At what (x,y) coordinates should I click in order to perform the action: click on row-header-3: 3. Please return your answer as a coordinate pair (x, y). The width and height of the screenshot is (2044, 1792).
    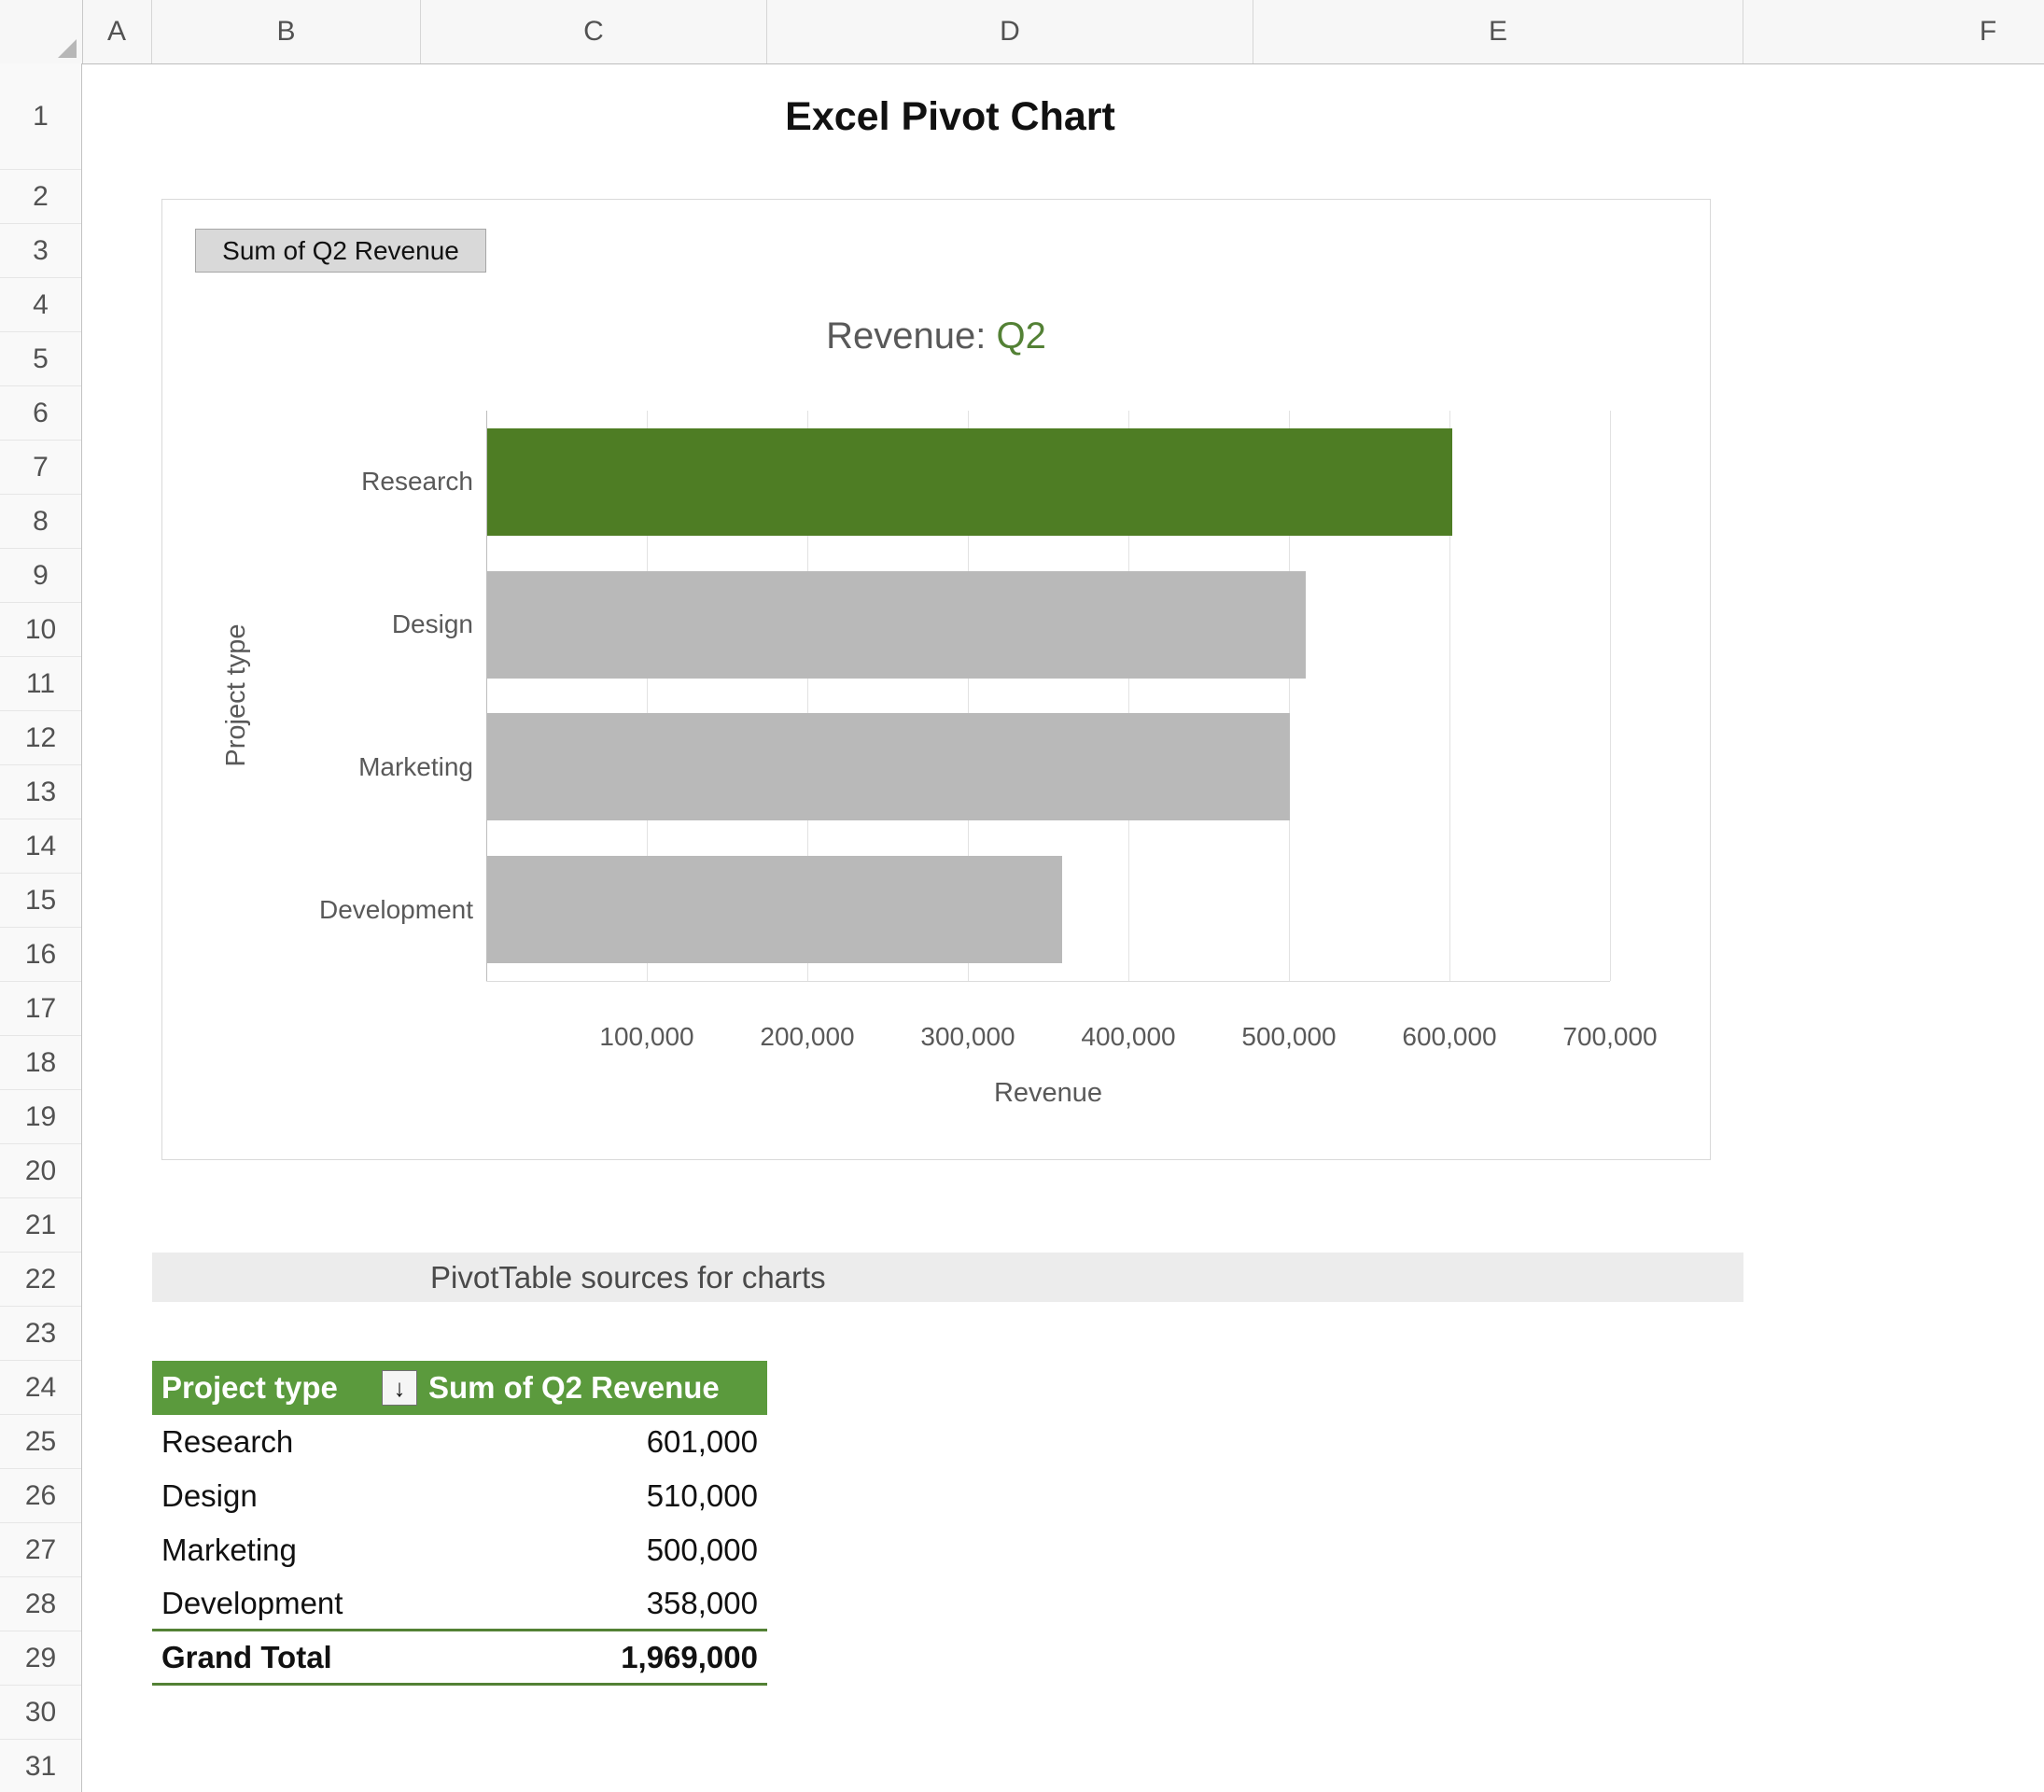
    Looking at the image, I should click on (40, 251).